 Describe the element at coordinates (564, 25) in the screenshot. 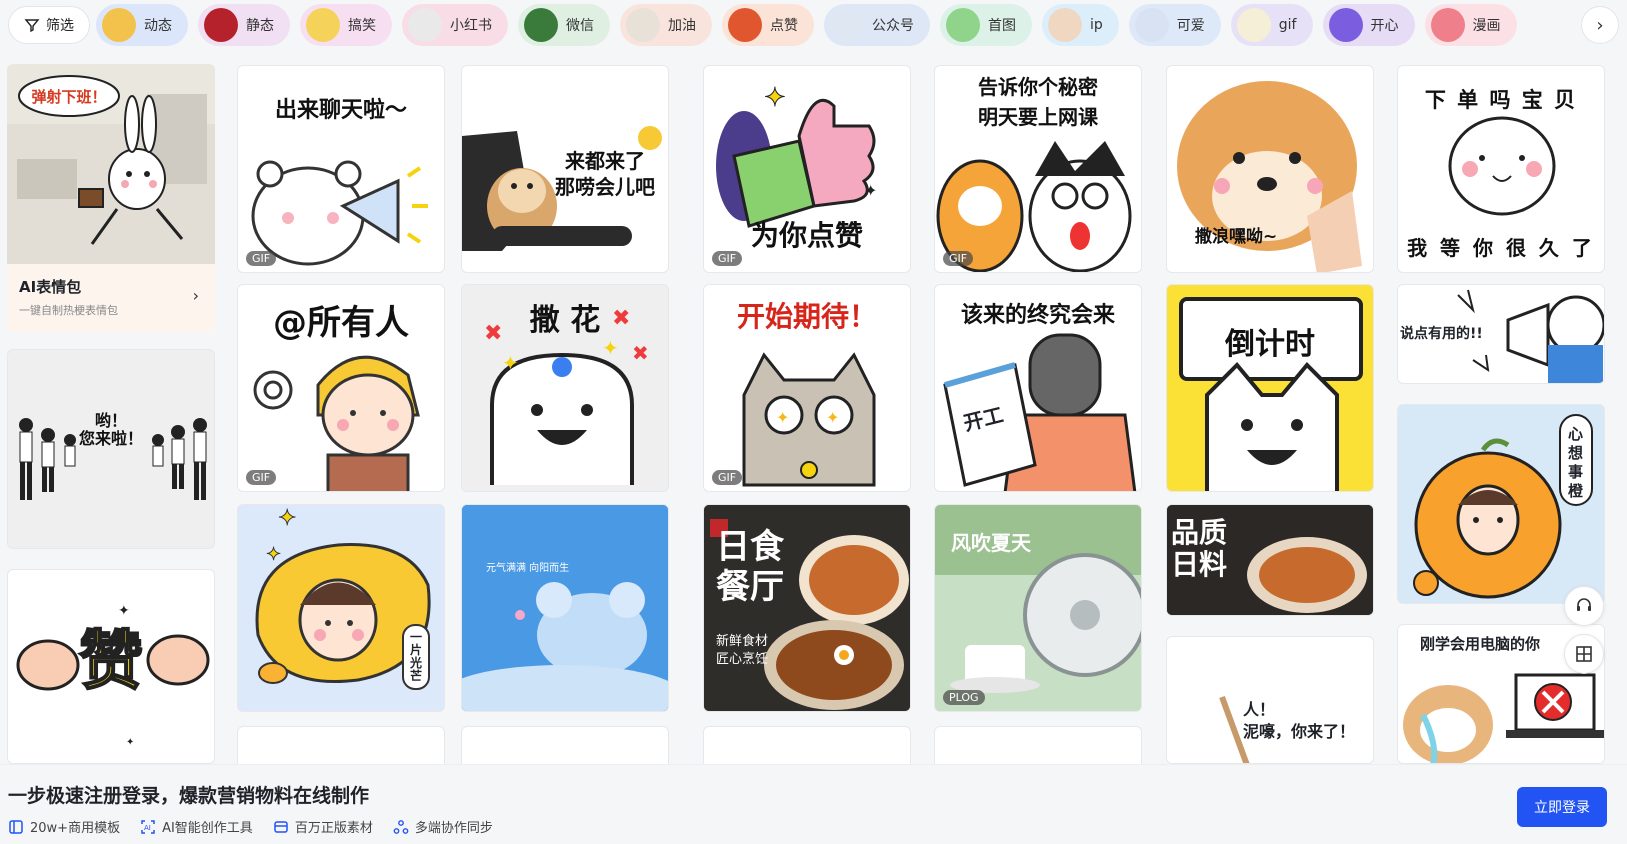

I see `category-chip: 微信` at that location.